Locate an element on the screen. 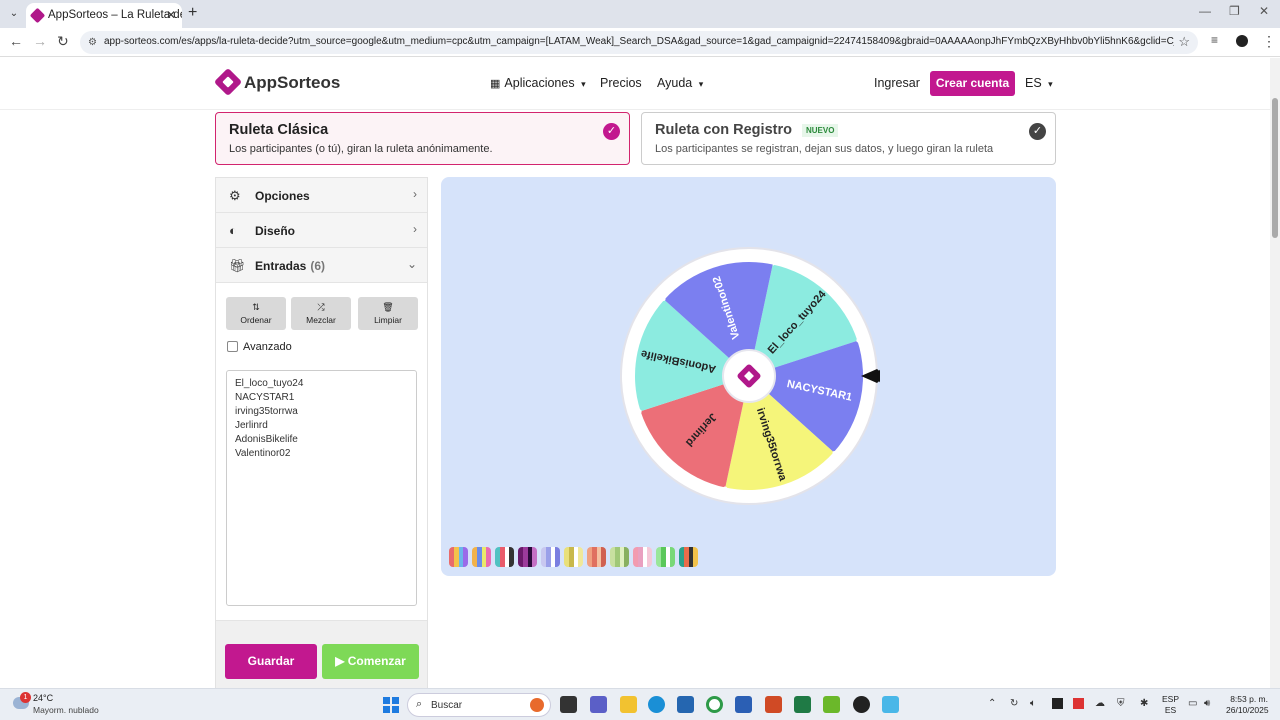  minimize-icon: — is located at coordinates (1205, 11).